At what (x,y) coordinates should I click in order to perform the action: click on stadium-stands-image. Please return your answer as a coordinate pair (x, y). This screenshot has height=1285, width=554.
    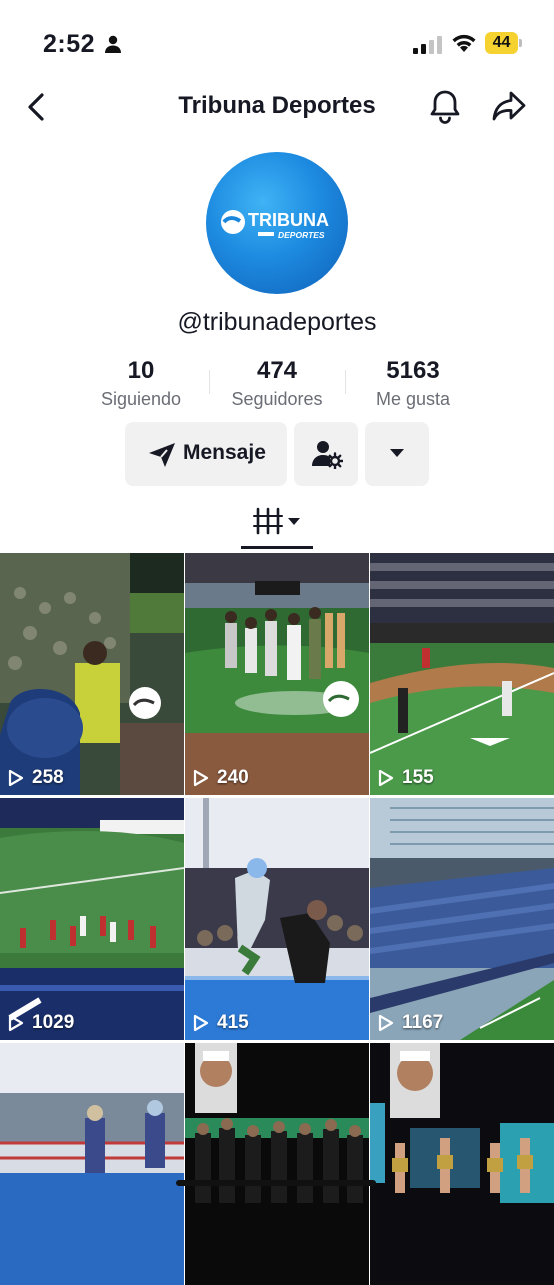
    Looking at the image, I should click on (462, 919).